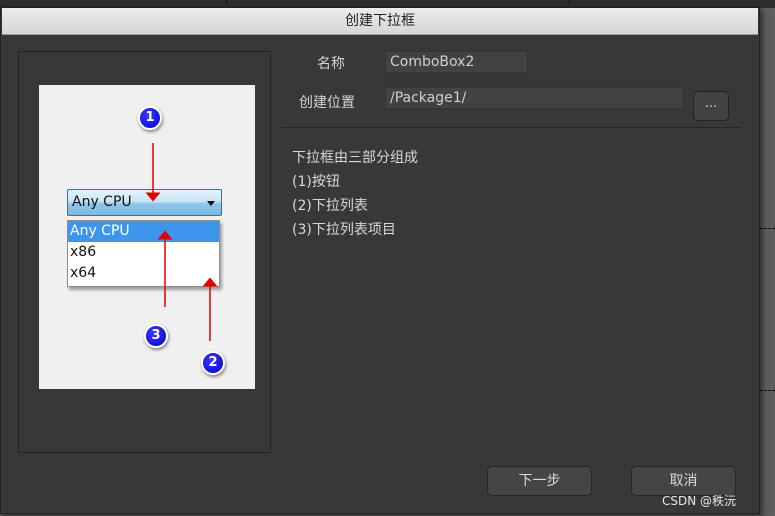 The height and width of the screenshot is (516, 775). What do you see at coordinates (331, 64) in the screenshot?
I see `name-label: 名称` at bounding box center [331, 64].